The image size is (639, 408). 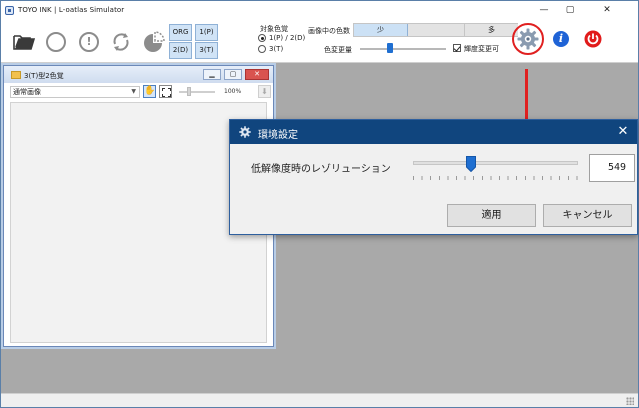 What do you see at coordinates (262, 38) in the screenshot?
I see `radio-1p-2d` at bounding box center [262, 38].